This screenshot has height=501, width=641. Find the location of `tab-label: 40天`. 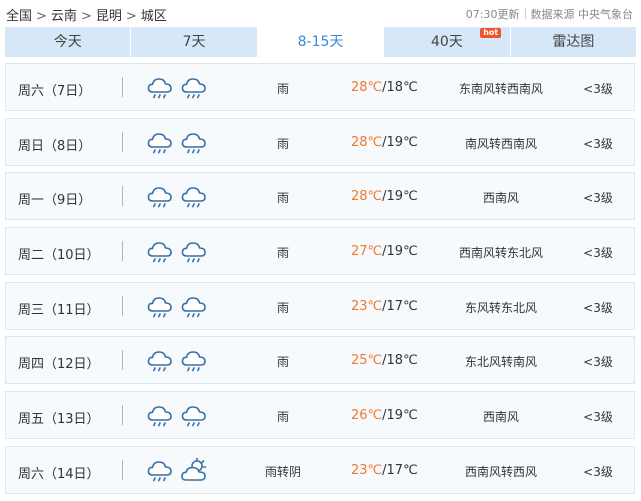

tab-label: 40天 is located at coordinates (447, 42).